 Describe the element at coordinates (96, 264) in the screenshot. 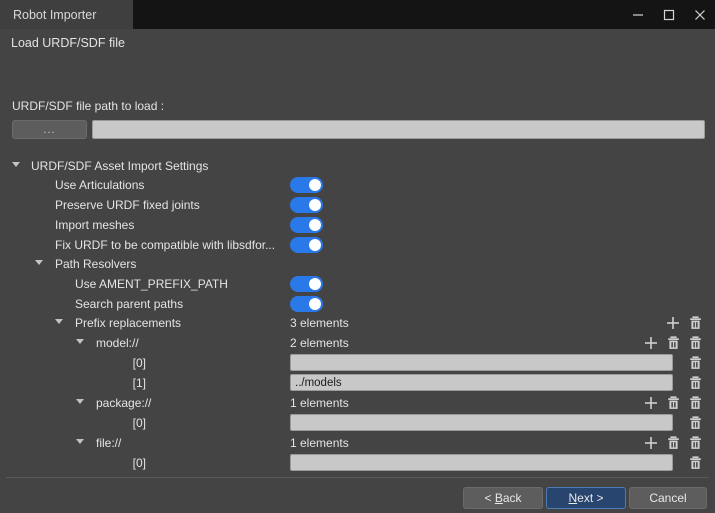

I see `row-label-path-resolvers: Path Resolvers` at that location.